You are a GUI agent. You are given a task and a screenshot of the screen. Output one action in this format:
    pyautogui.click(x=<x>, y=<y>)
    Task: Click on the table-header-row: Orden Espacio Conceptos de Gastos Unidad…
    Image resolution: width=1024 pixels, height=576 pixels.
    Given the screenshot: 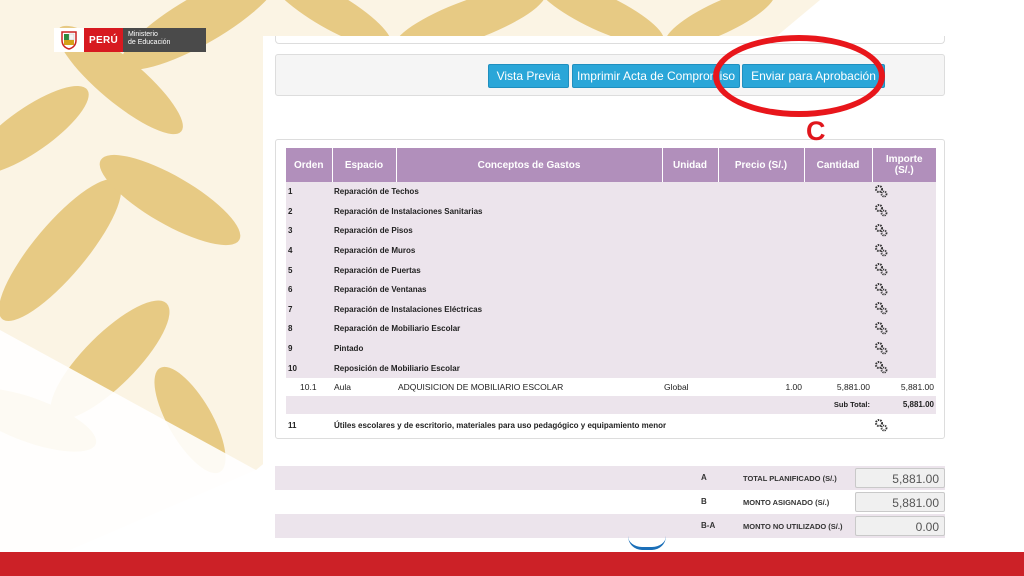 What is the action you would take?
    pyautogui.click(x=611, y=165)
    